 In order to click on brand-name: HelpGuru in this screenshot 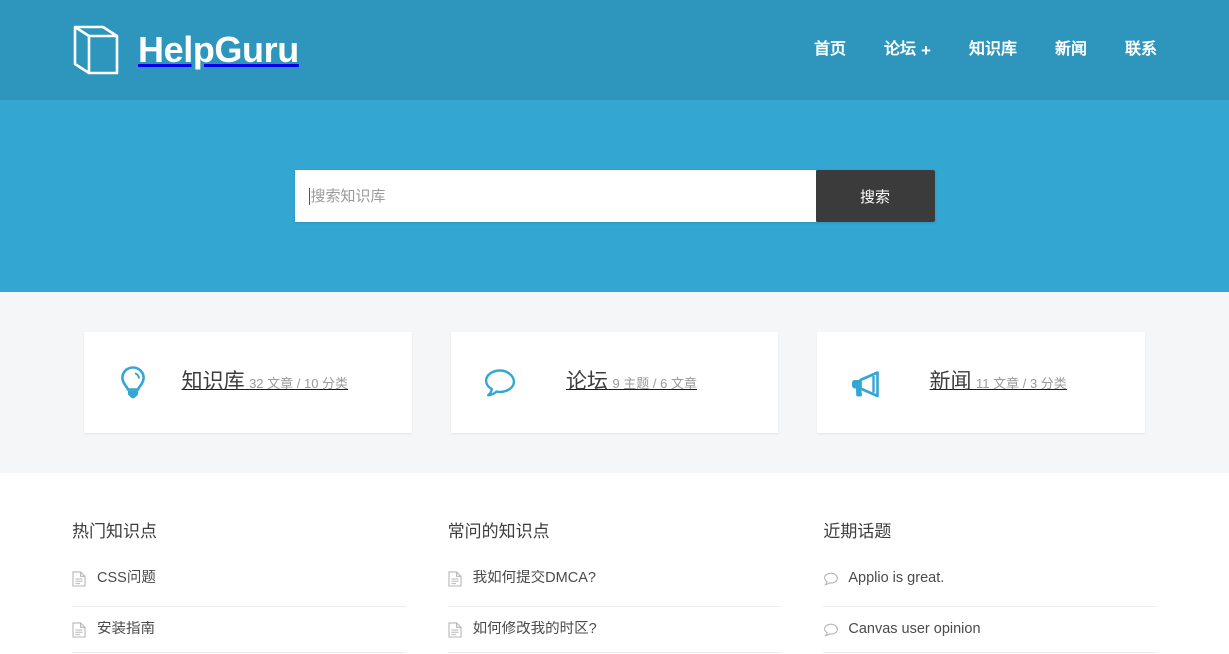, I will do `click(218, 49)`.